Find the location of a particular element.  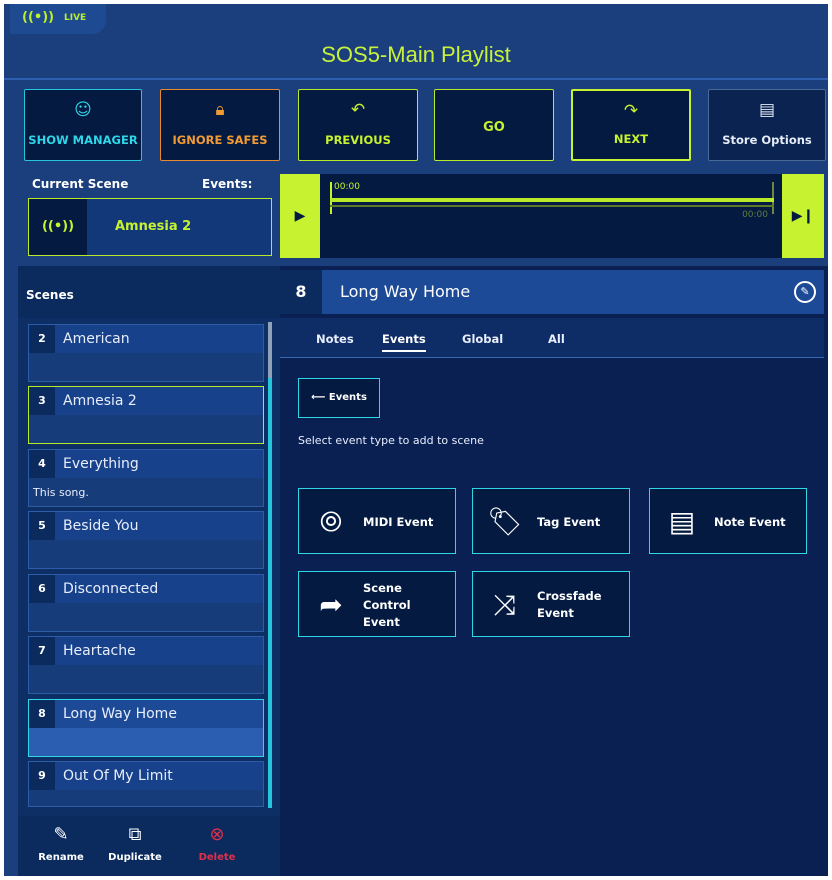

scene-control-event-button: ➦ Scene Control Event is located at coordinates (377, 604).